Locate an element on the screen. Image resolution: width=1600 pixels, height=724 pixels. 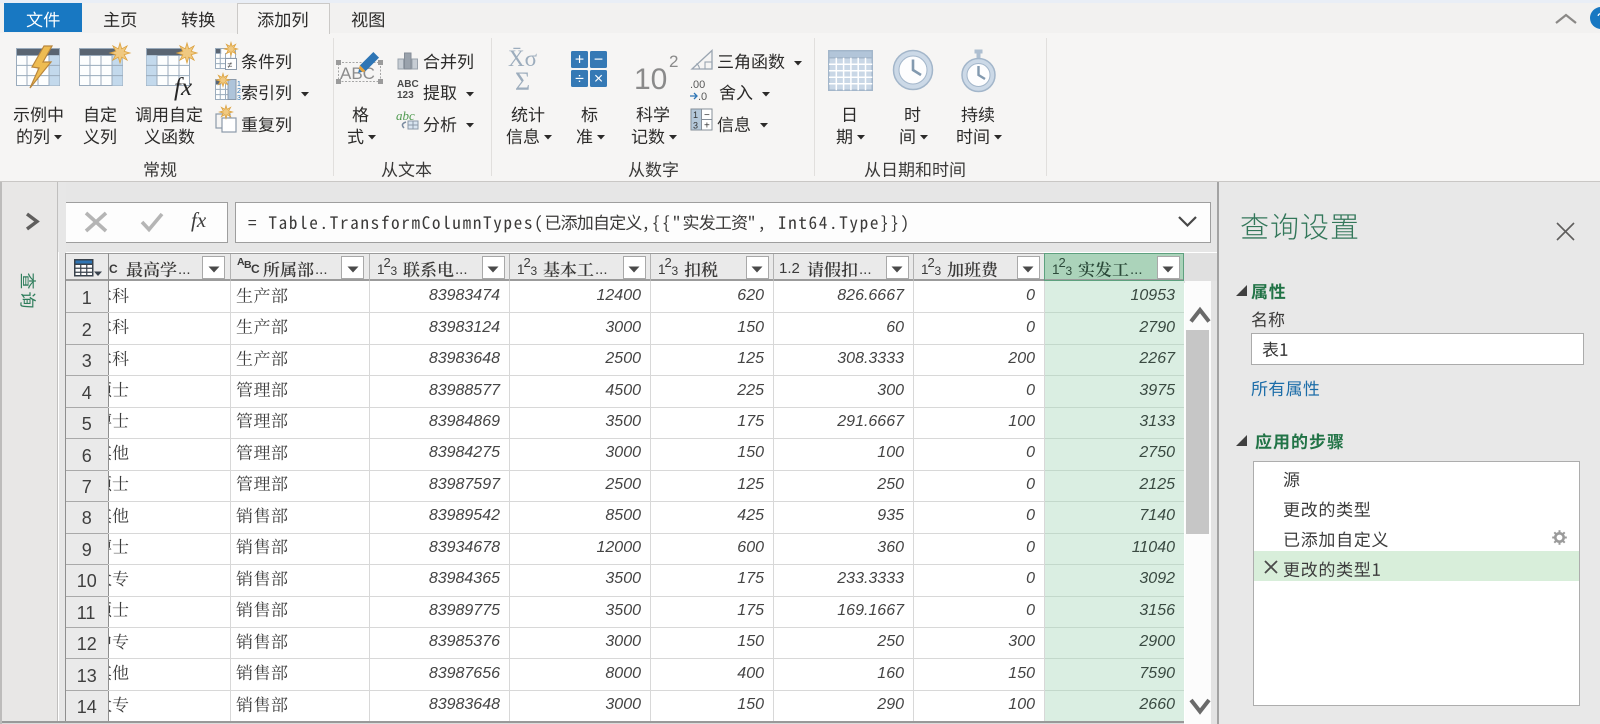
svg-text: .0 is located at coordinates (702, 97).